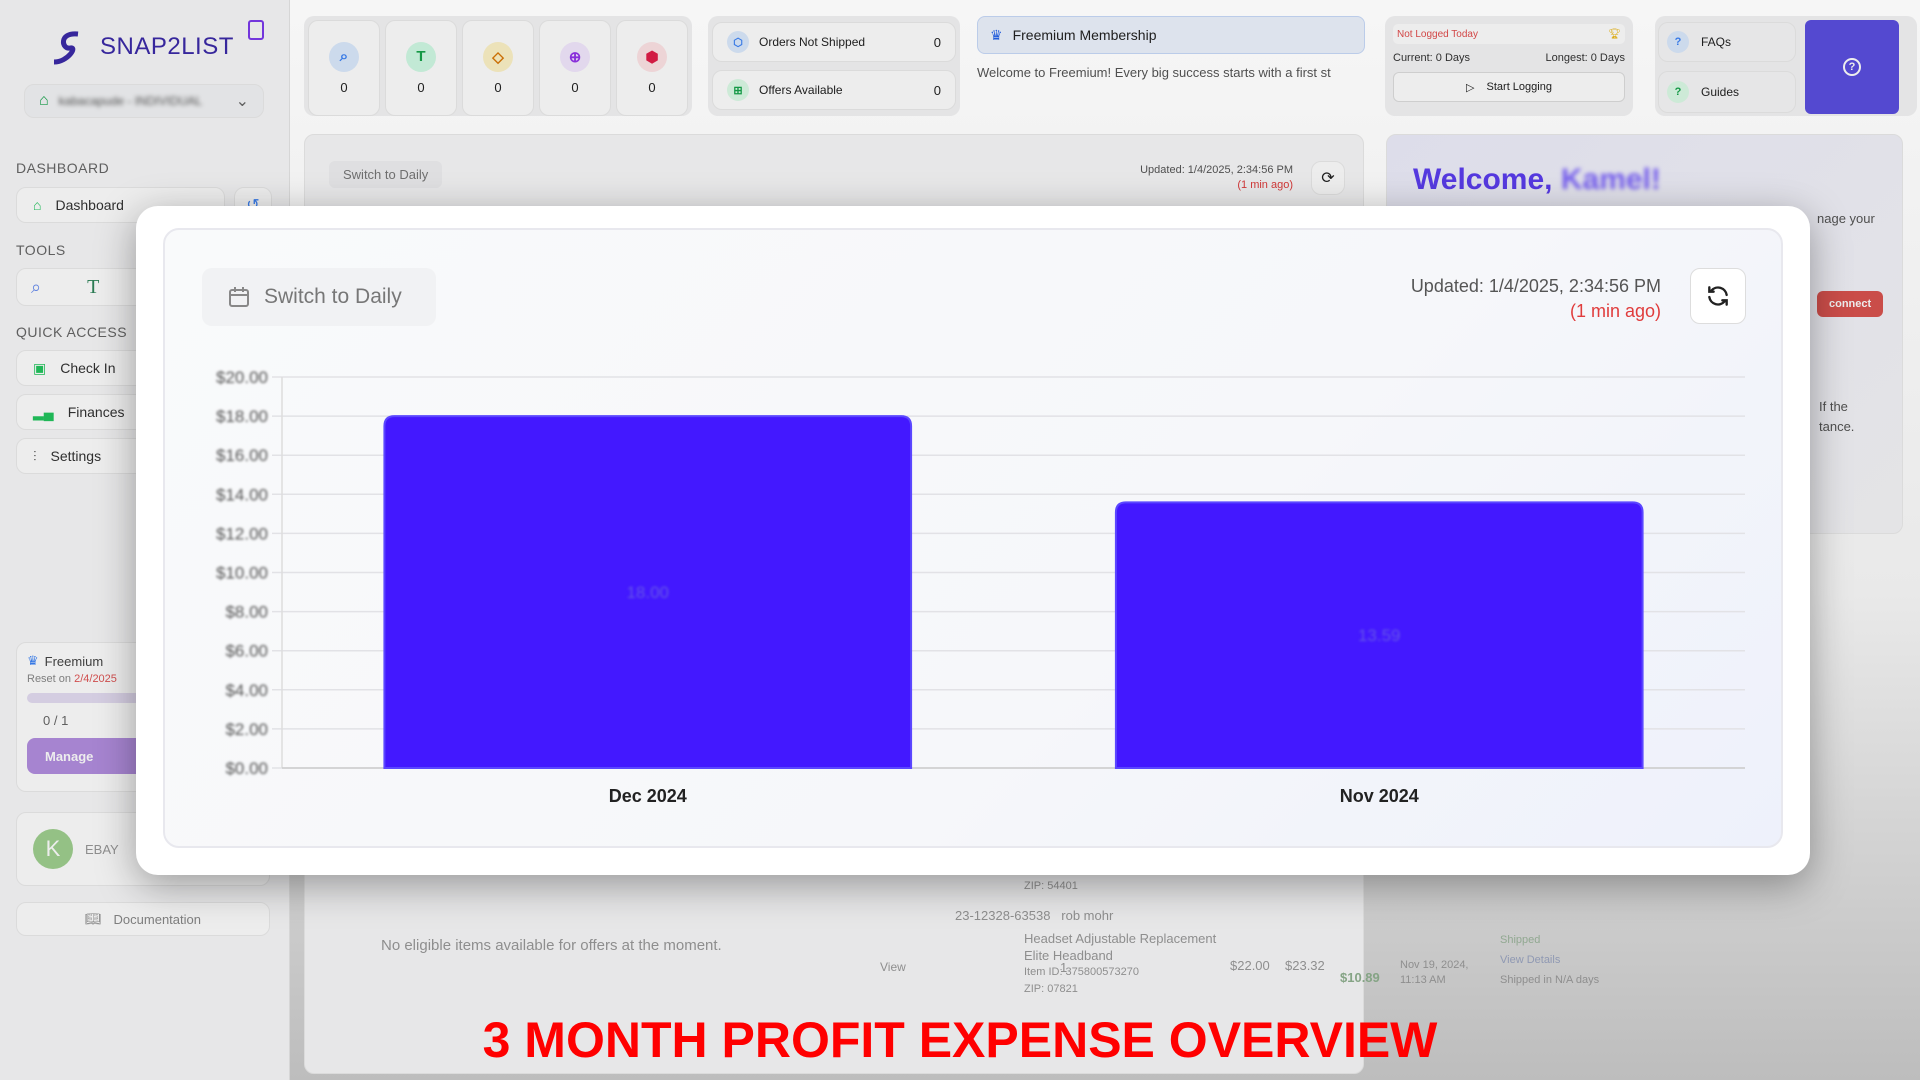 The width and height of the screenshot is (1920, 1080). I want to click on calendar-check-icon: ▣, so click(40, 367).